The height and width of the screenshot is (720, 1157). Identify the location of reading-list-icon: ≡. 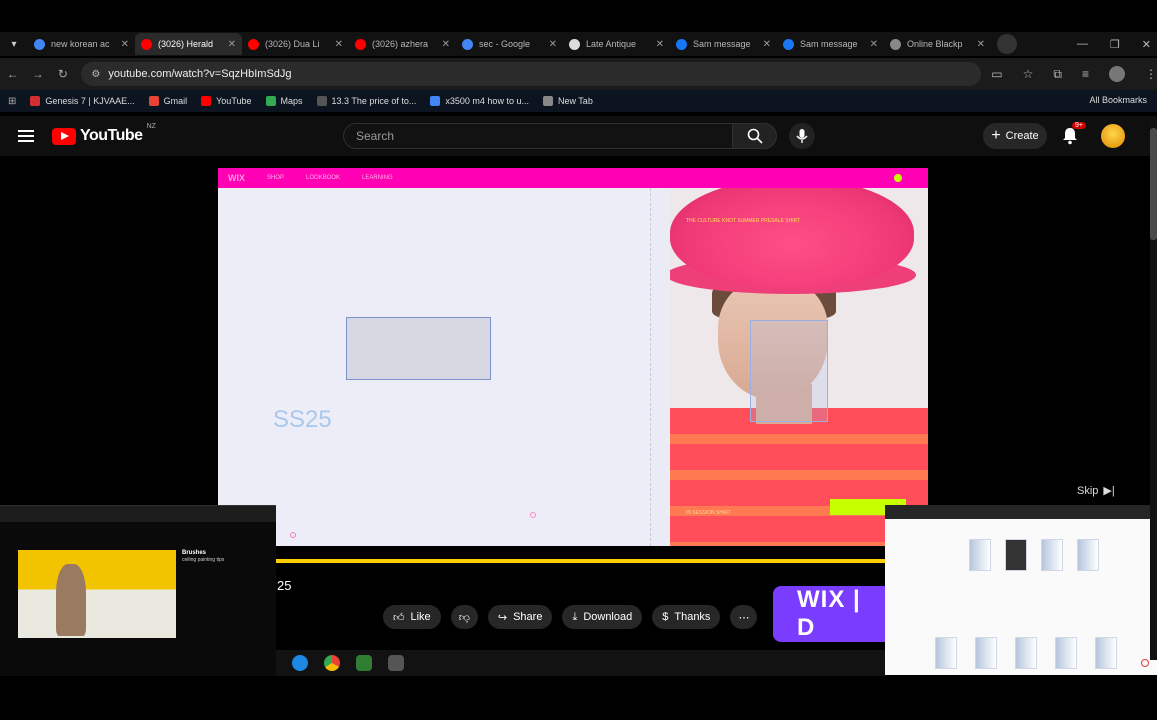
(1085, 74).